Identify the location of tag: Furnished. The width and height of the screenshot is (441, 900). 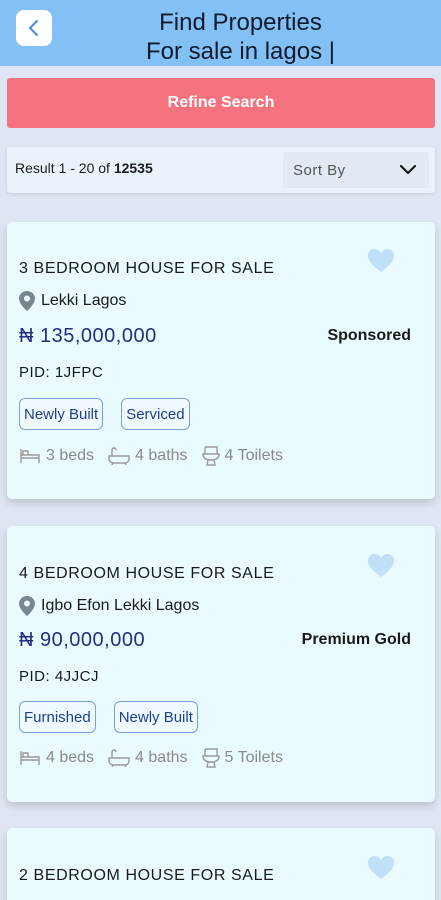
(57, 717).